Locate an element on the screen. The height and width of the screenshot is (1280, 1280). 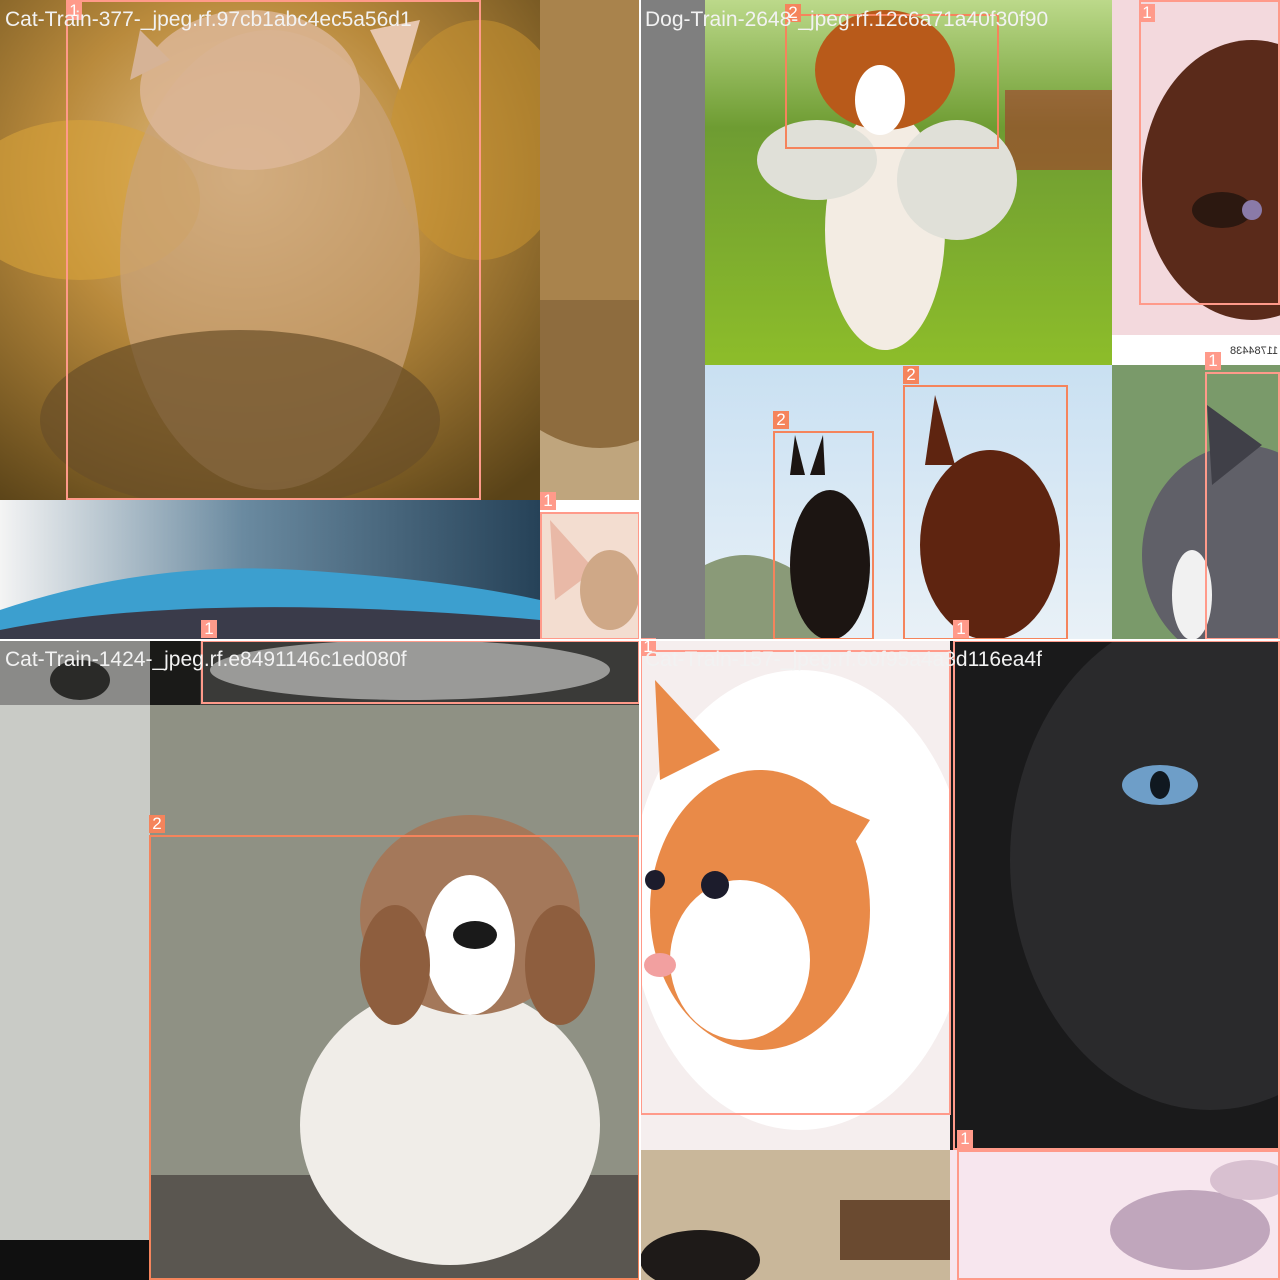
bbox-cat-kitten-orange is located at coordinates (795, 882).